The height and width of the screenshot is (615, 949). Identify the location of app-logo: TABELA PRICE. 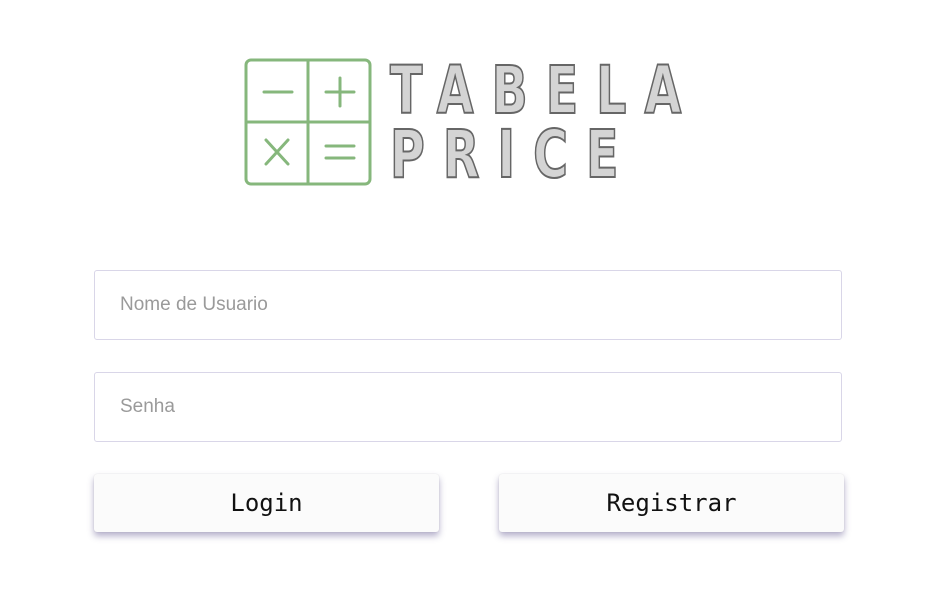
(474, 122).